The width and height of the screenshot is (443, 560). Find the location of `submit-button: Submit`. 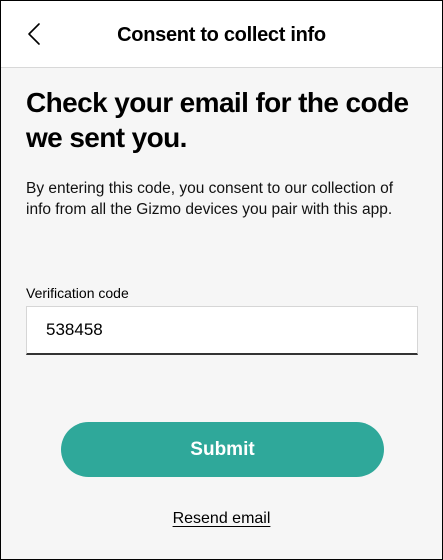

submit-button: Submit is located at coordinates (222, 449).